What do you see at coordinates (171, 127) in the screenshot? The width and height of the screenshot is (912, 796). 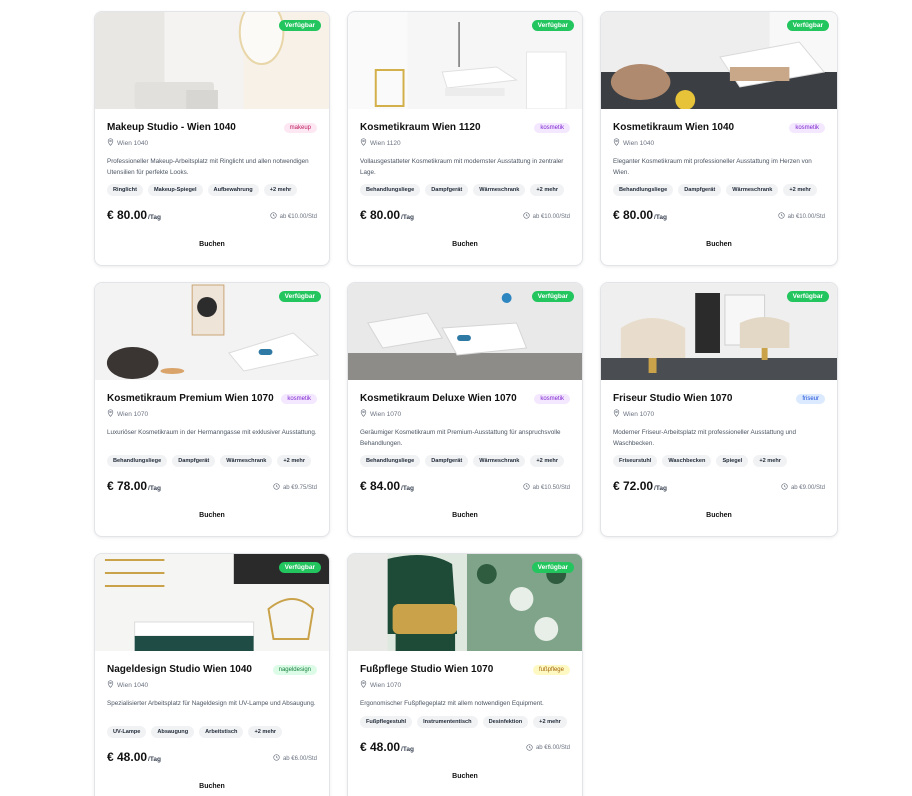 I see `listing-title: Makeup Studio - Wien 1040` at bounding box center [171, 127].